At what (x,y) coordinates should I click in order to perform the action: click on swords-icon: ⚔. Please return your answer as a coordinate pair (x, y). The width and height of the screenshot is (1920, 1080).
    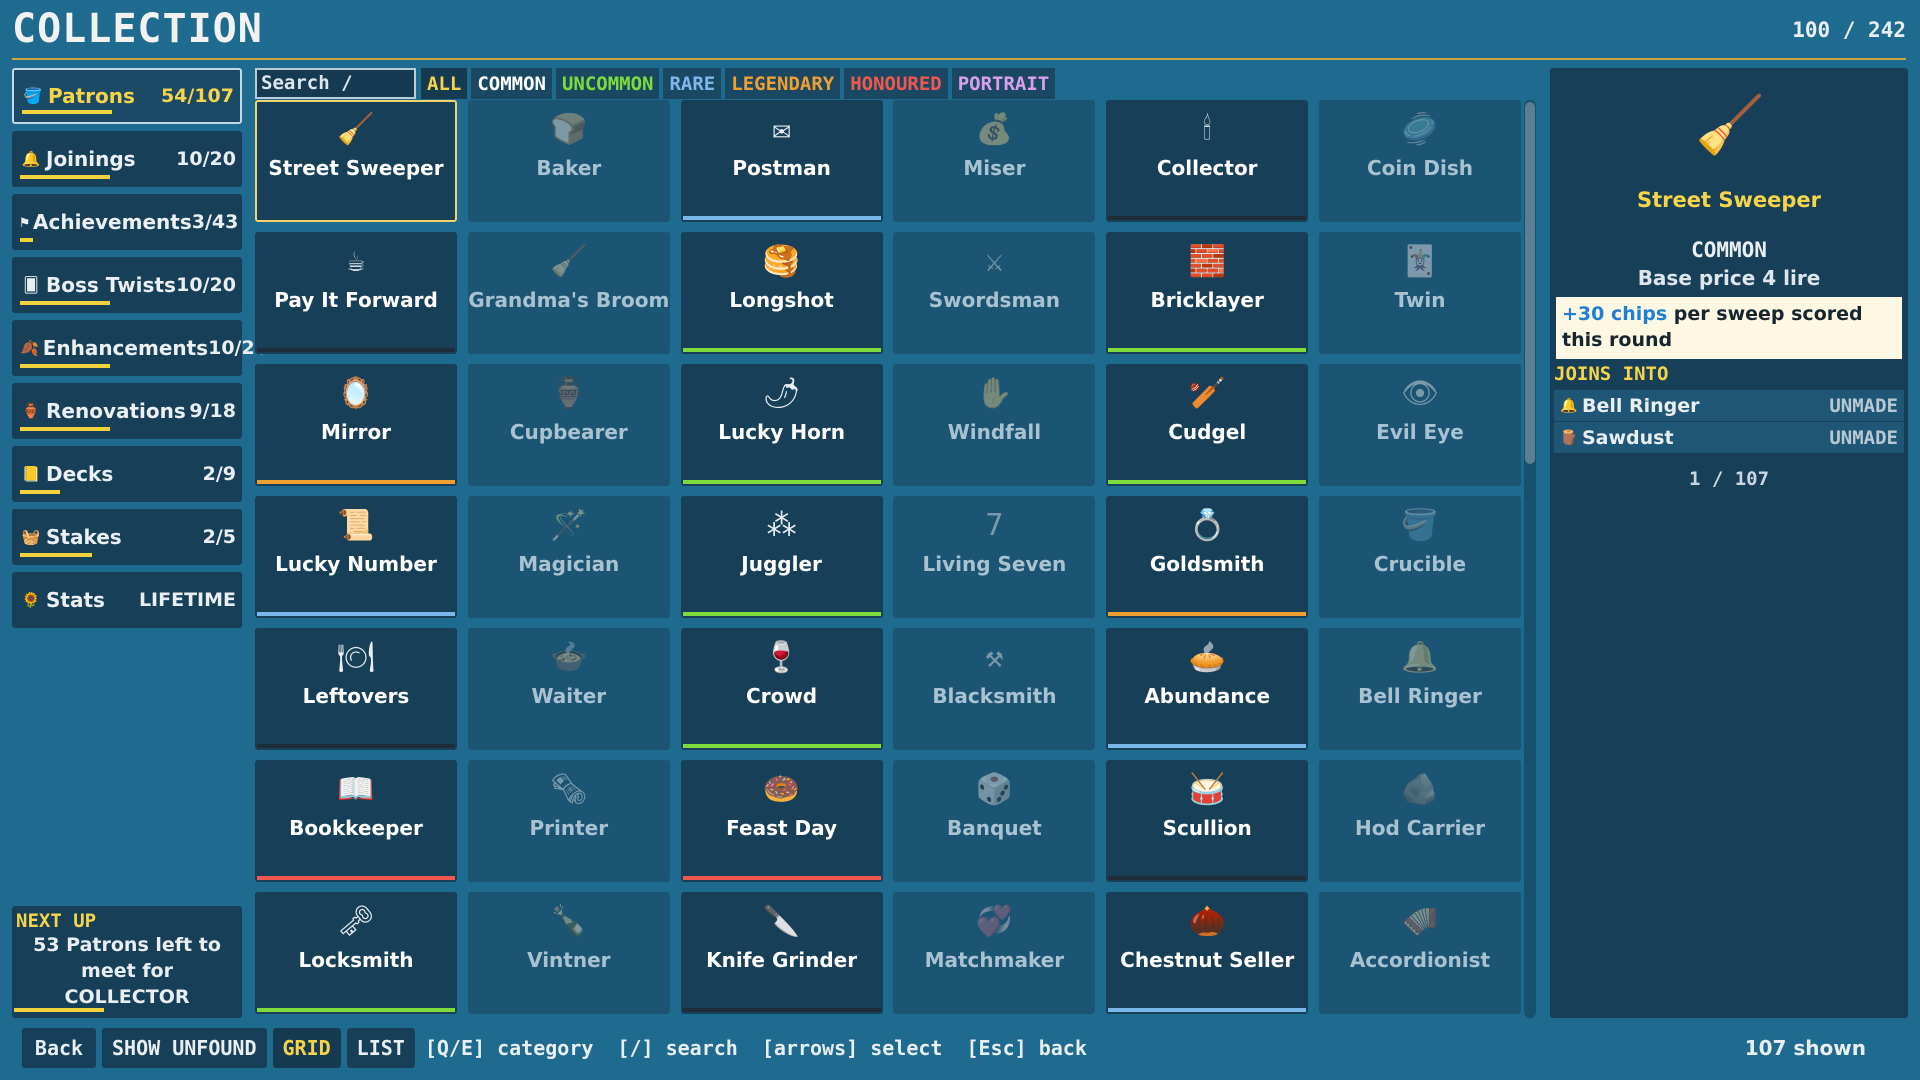
    Looking at the image, I should click on (994, 261).